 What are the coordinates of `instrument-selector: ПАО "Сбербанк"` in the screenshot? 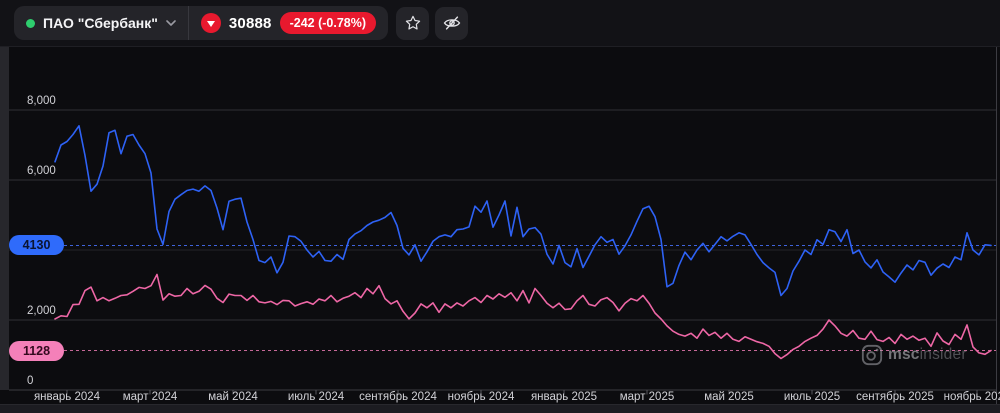 It's located at (101, 23).